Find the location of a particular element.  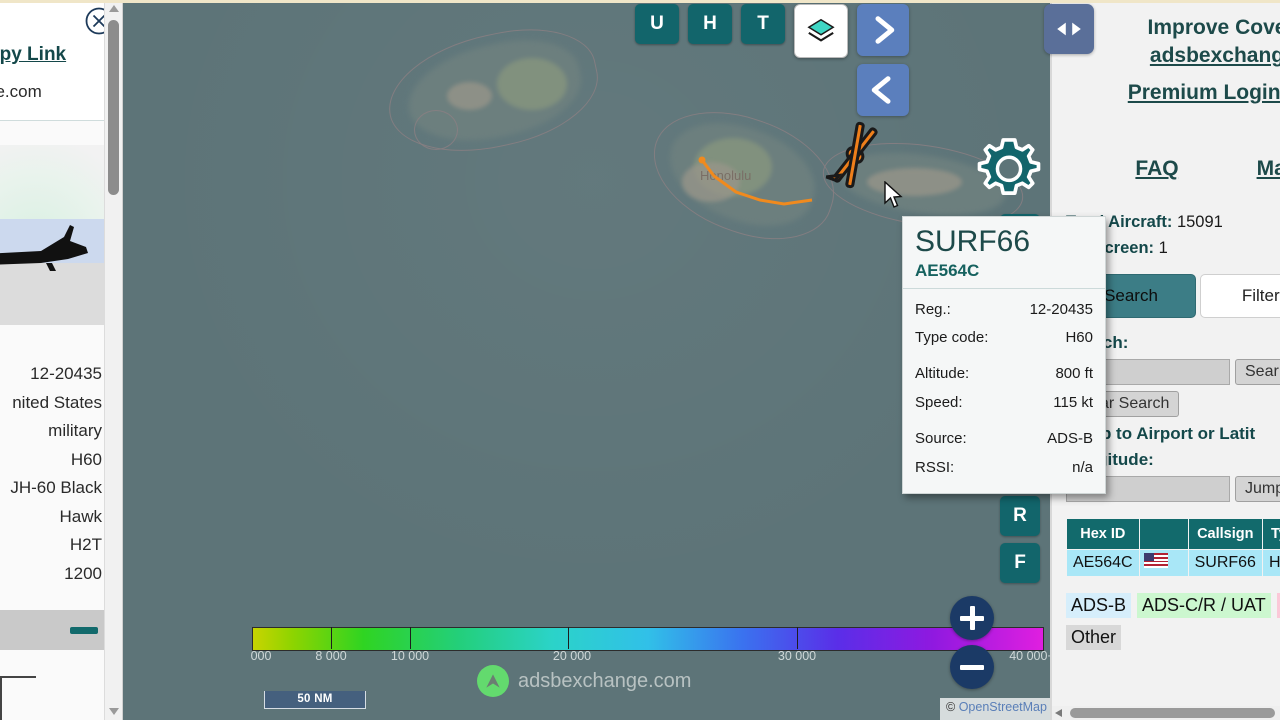

source-legend: ADS-B ADS-C/R / UAT TIS-B Other is located at coordinates (1173, 621).